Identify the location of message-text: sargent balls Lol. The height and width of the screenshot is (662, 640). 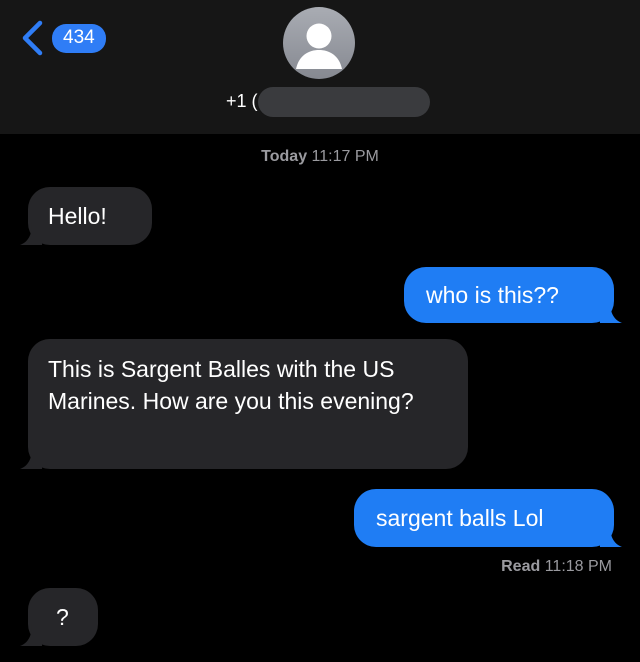
(460, 518).